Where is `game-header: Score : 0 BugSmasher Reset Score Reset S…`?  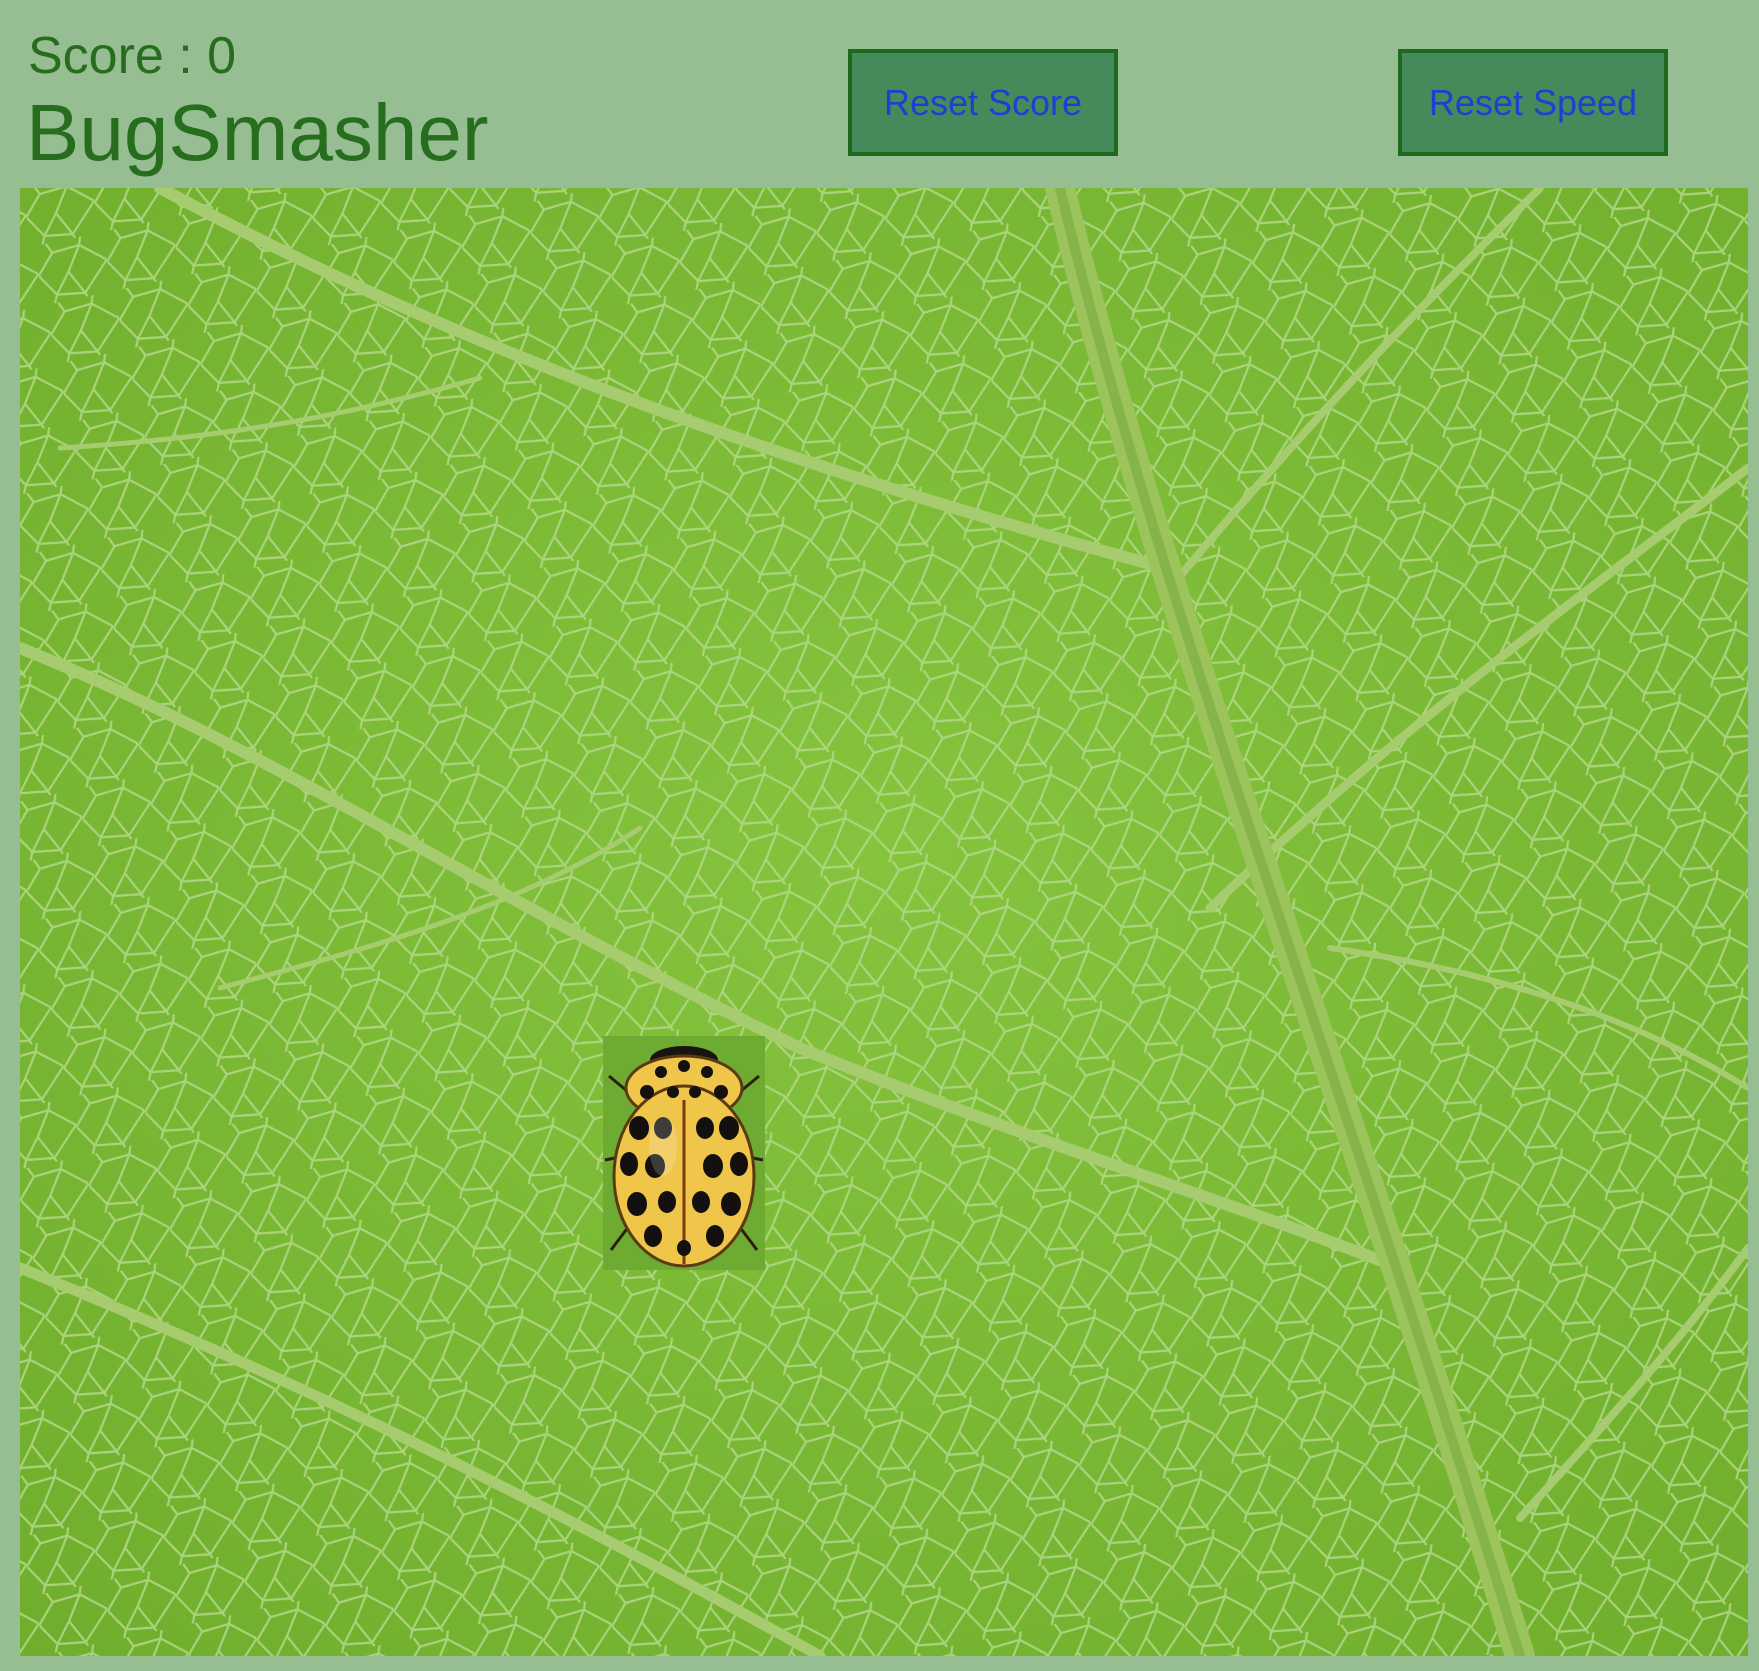
game-header: Score : 0 BugSmasher Reset Score Reset S… is located at coordinates (879, 94).